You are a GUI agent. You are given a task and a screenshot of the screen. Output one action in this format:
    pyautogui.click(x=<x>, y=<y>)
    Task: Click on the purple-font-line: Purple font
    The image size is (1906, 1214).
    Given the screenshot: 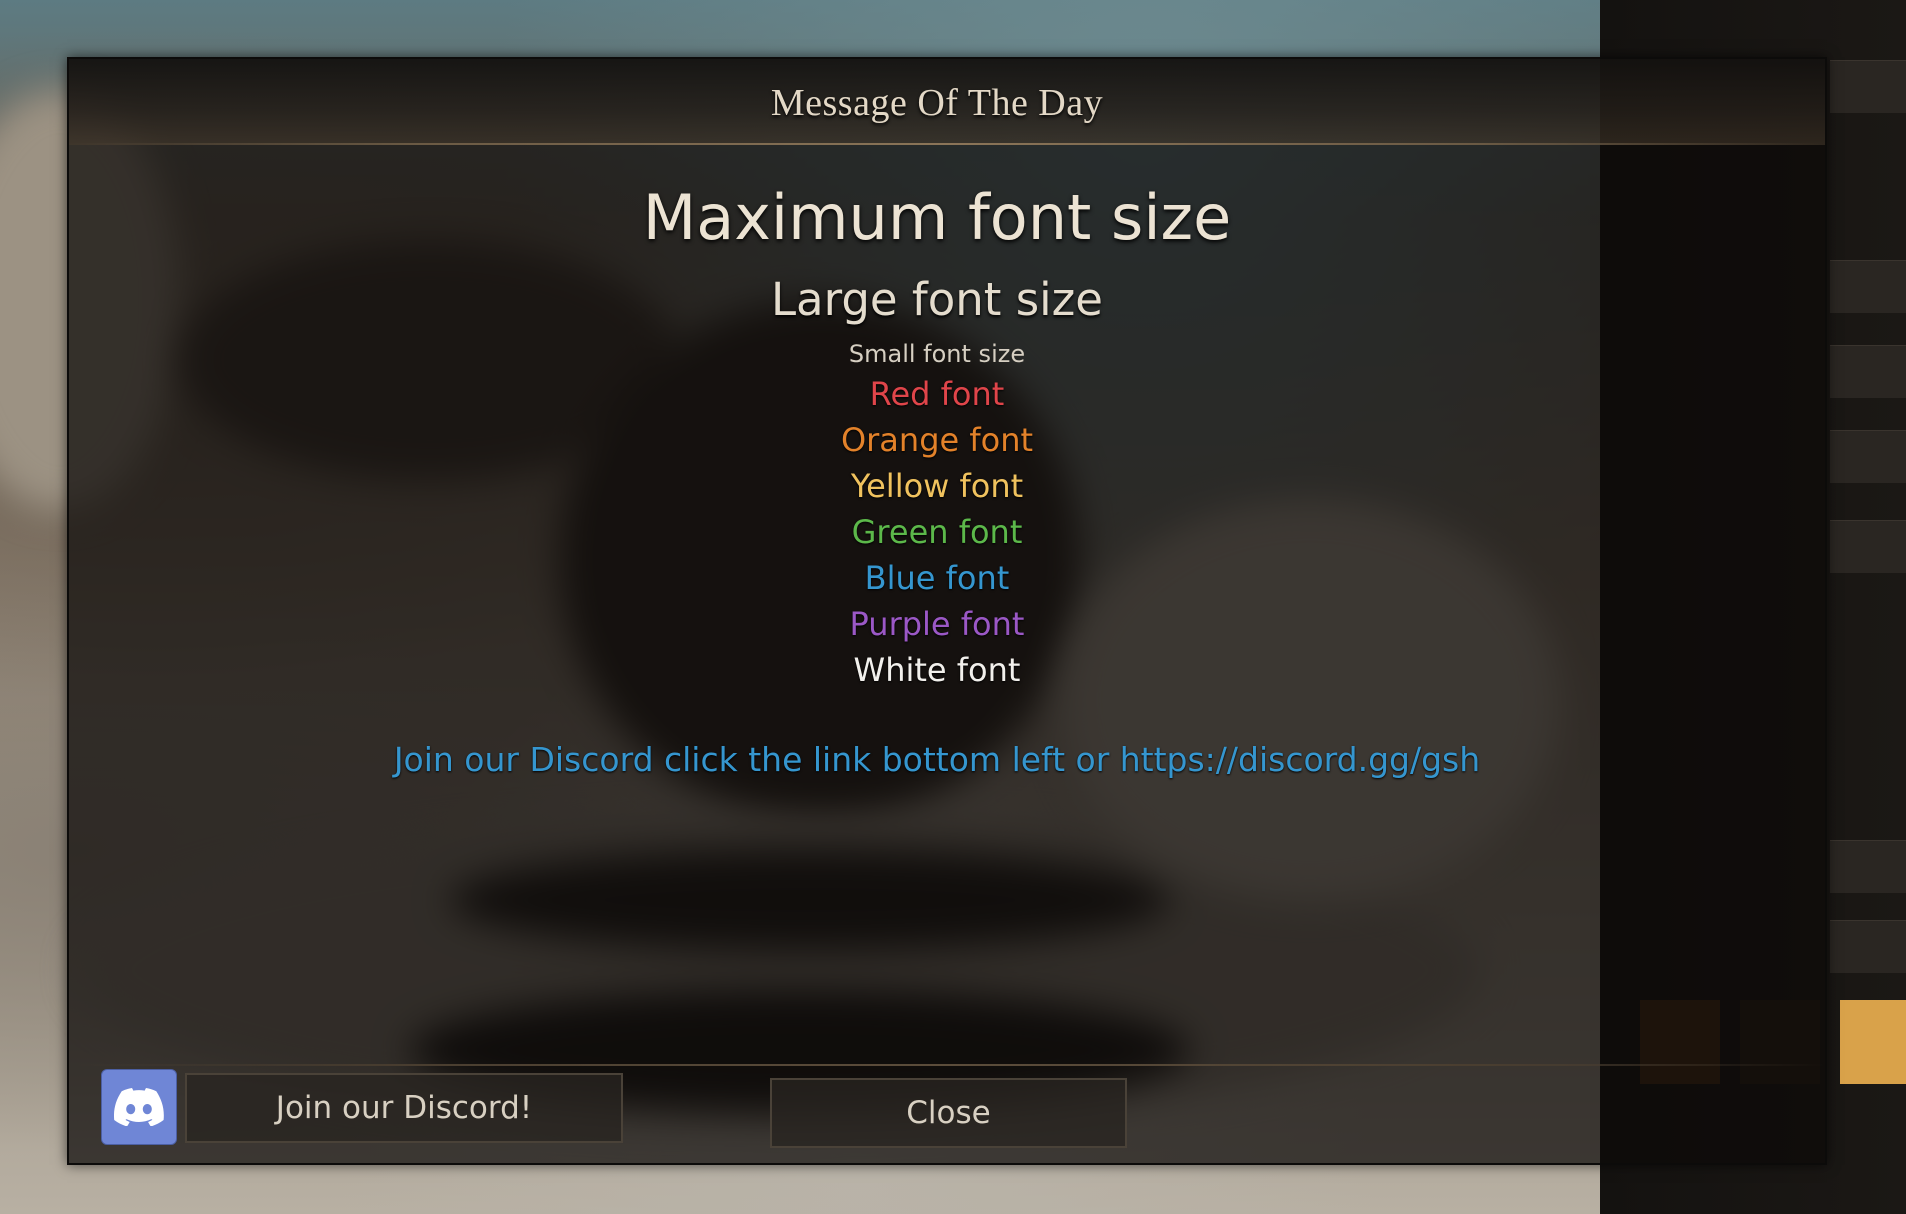 What is the action you would take?
    pyautogui.click(x=937, y=624)
    